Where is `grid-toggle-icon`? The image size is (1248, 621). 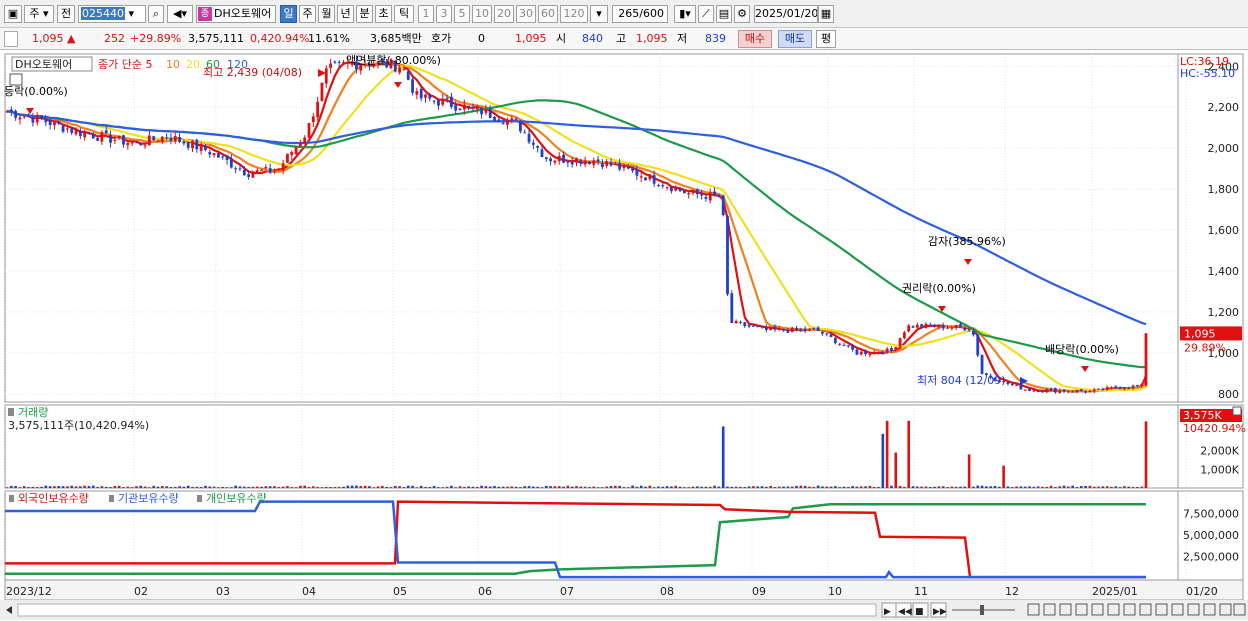
grid-toggle-icon is located at coordinates (16, 79).